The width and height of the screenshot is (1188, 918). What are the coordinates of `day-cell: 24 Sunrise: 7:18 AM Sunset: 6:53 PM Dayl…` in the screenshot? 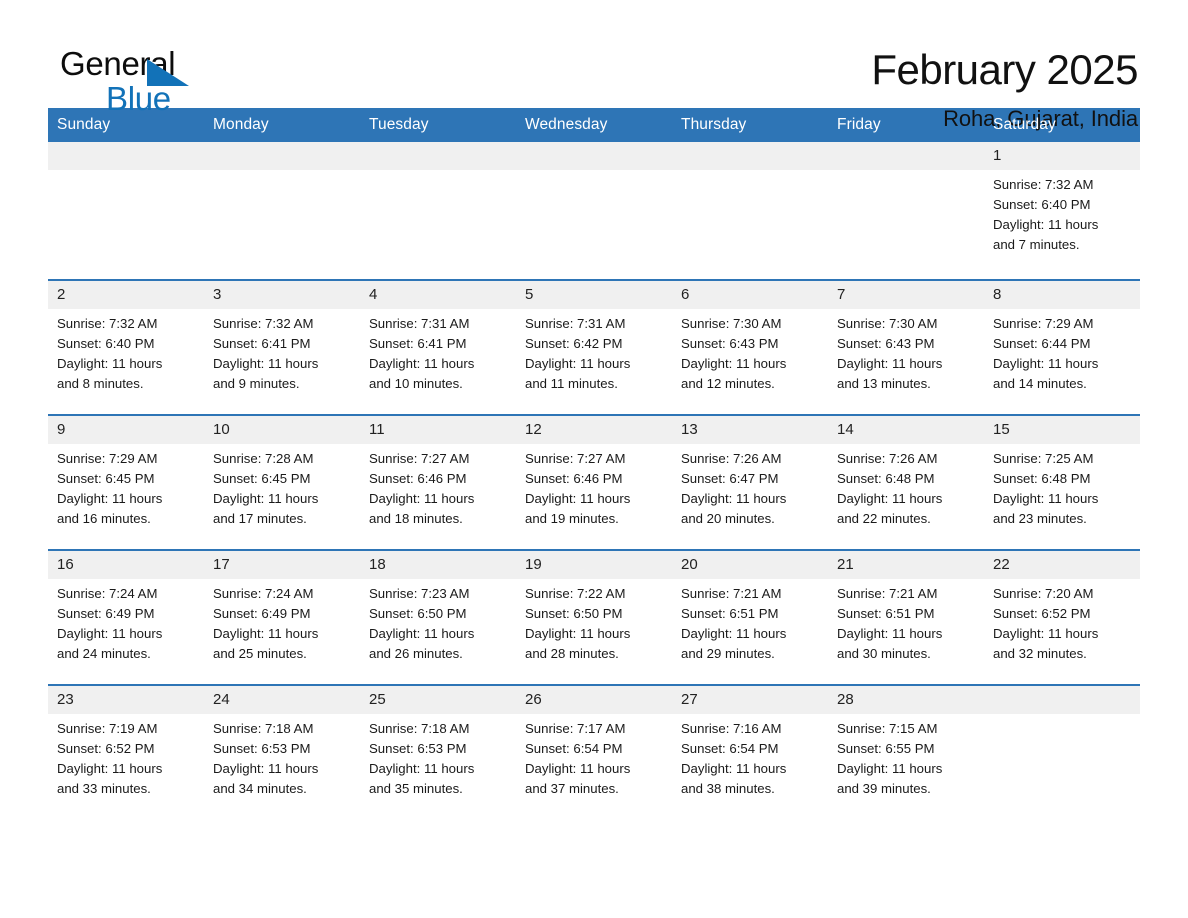 It's located at (282, 749).